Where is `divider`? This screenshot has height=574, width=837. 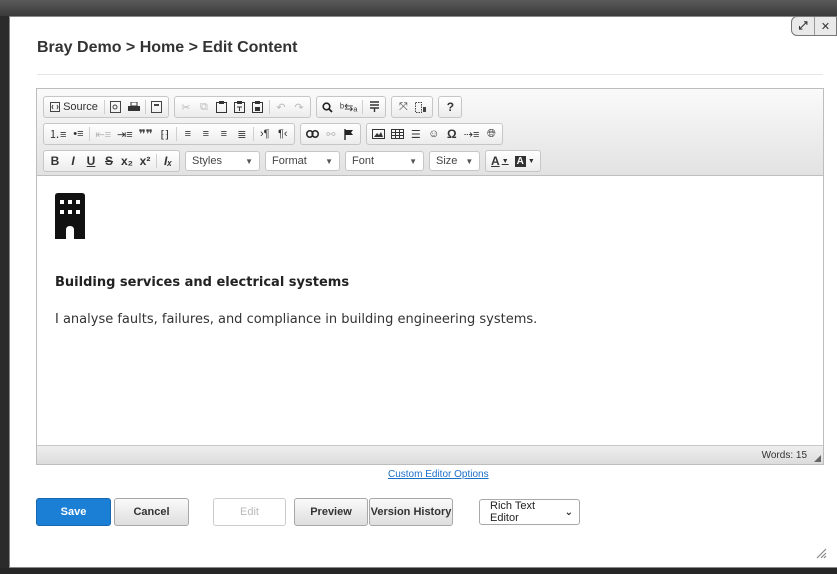 divider is located at coordinates (430, 74).